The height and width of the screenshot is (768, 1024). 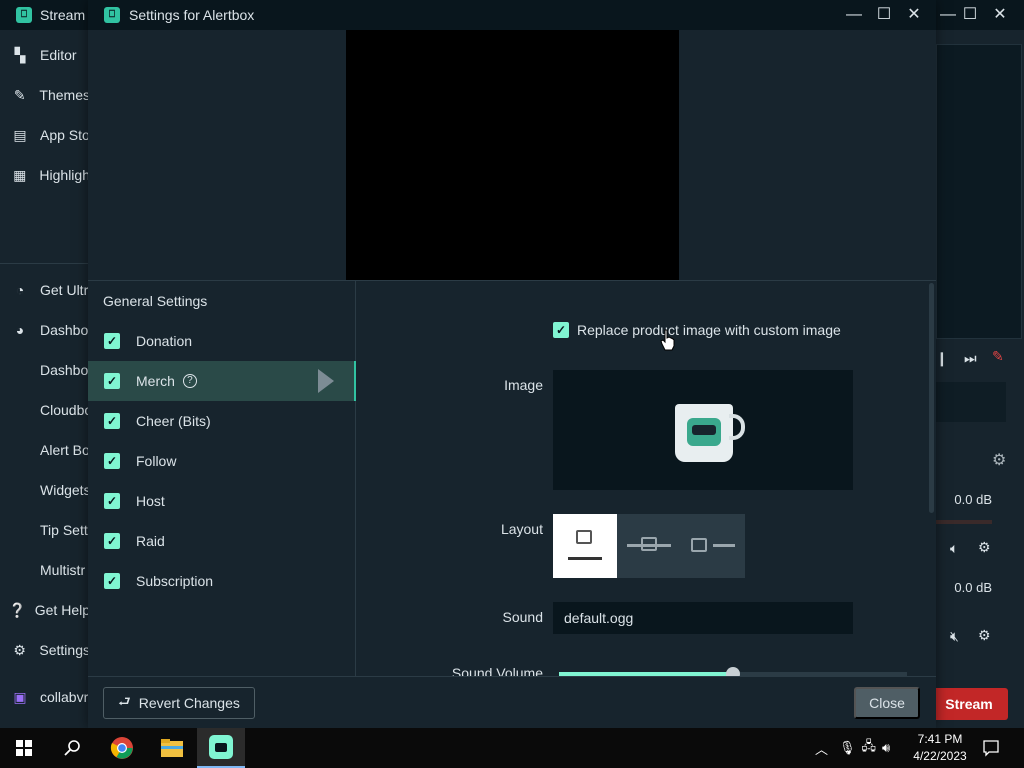 I want to click on streamlabs-taskbar-icon, so click(x=221, y=748).